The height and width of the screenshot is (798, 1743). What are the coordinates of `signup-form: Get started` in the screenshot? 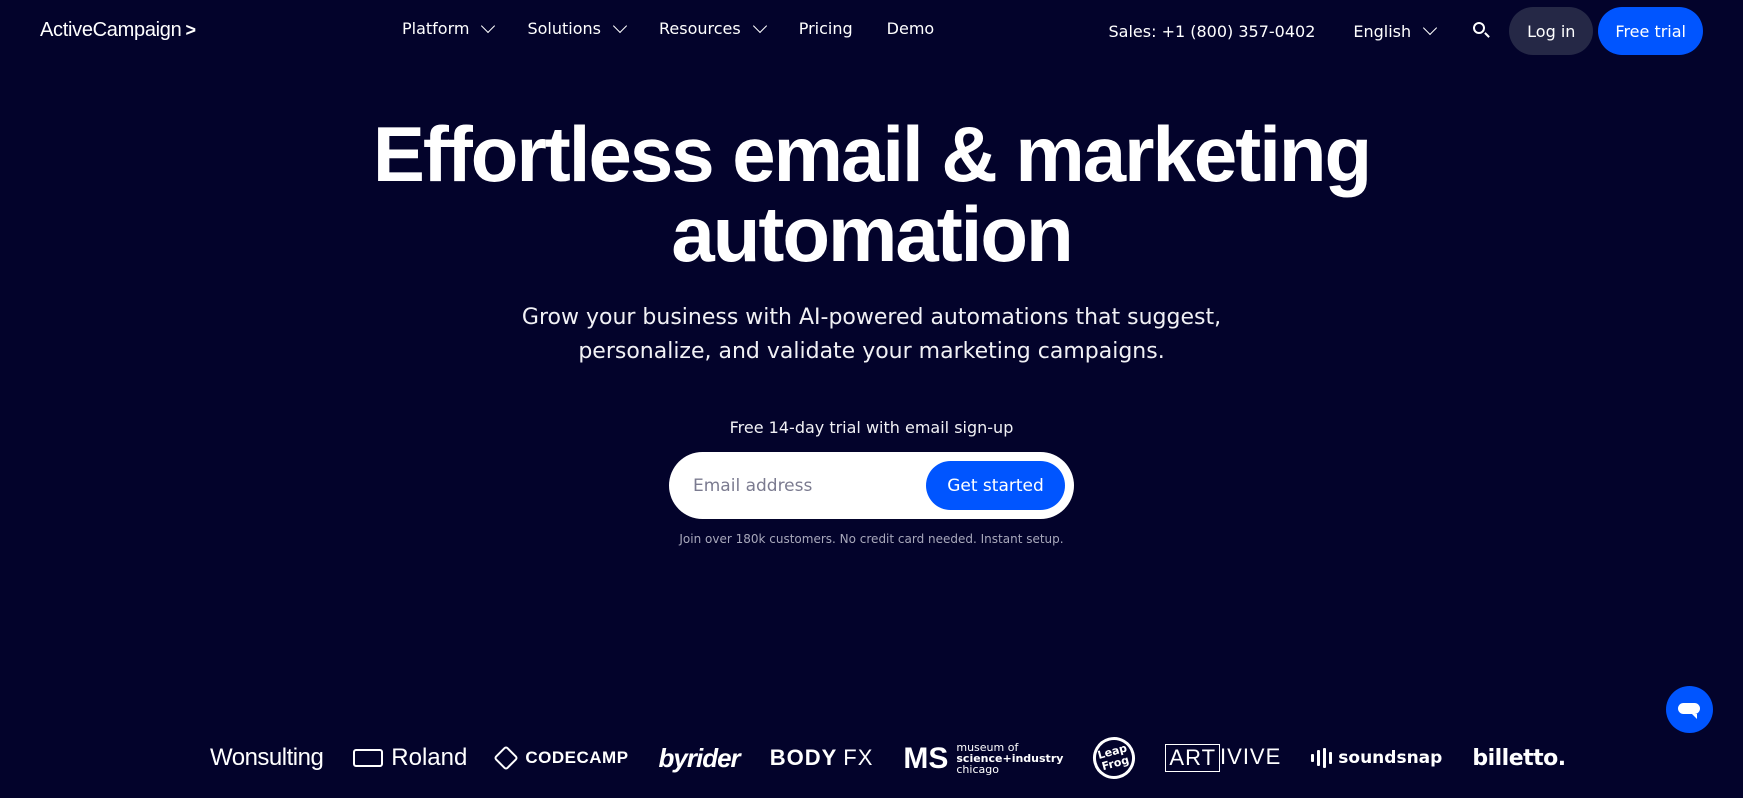 It's located at (871, 485).